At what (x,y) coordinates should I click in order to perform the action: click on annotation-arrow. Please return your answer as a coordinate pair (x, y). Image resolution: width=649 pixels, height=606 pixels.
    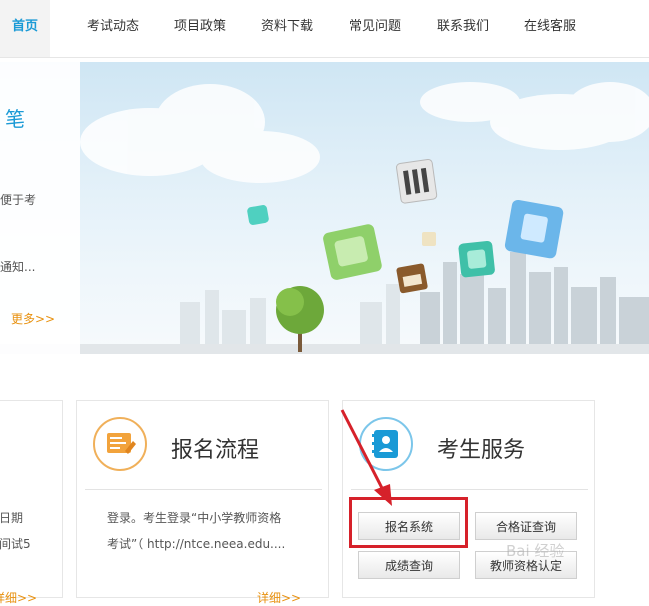
    Looking at the image, I should click on (366, 457).